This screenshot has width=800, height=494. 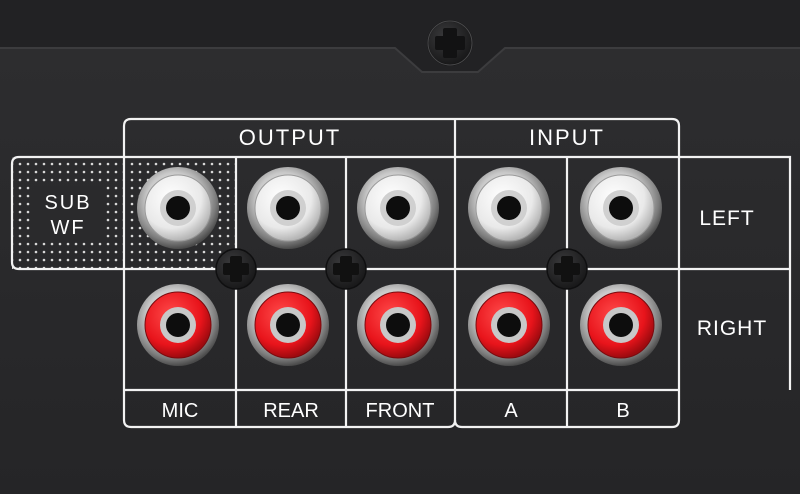 I want to click on top-screw-icon, so click(x=450, y=43).